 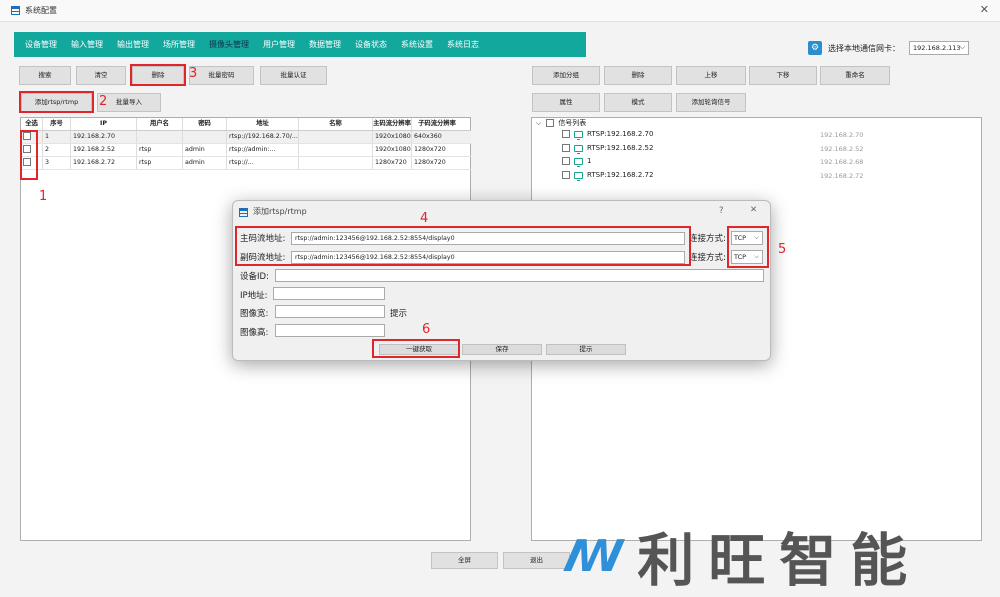 I want to click on tab-system-log: 系统日志, so click(x=463, y=44).